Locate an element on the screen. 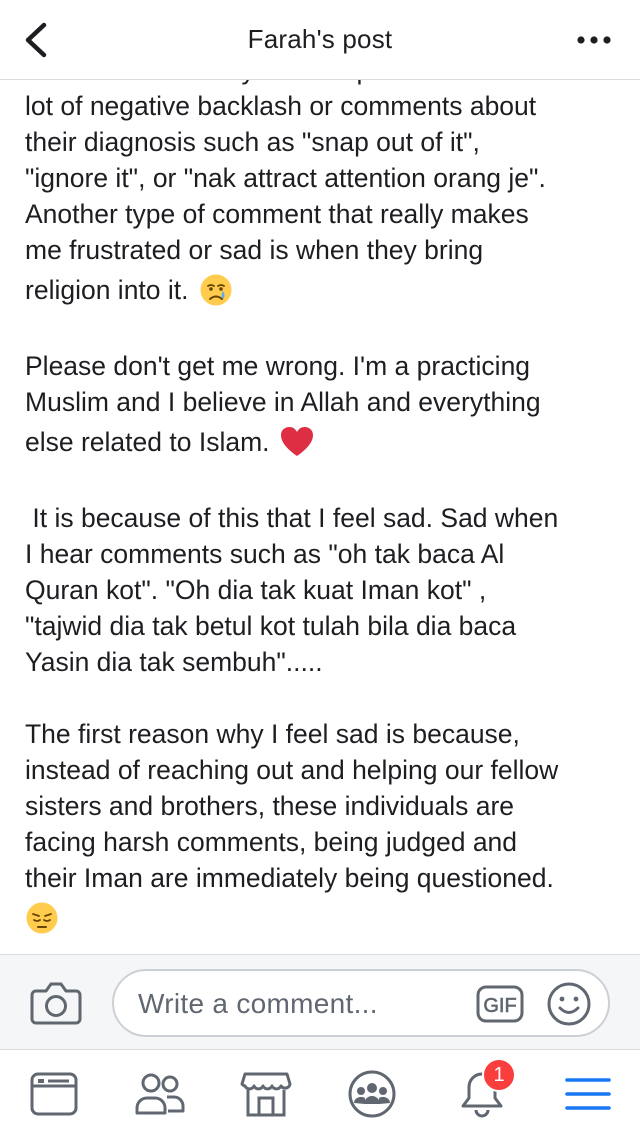  gif-label: GIF is located at coordinates (499, 1006).